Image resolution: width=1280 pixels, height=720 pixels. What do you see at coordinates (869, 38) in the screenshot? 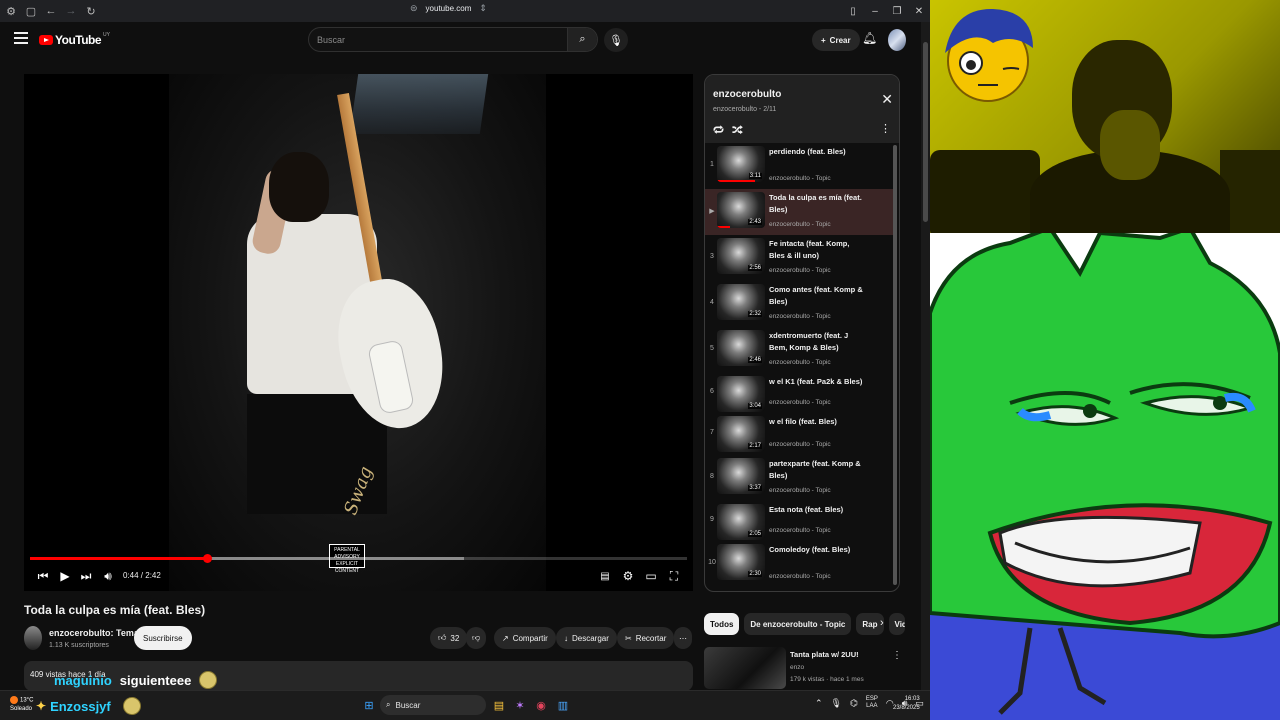
I see `notifications-bell-icon: 🔔︎` at bounding box center [869, 38].